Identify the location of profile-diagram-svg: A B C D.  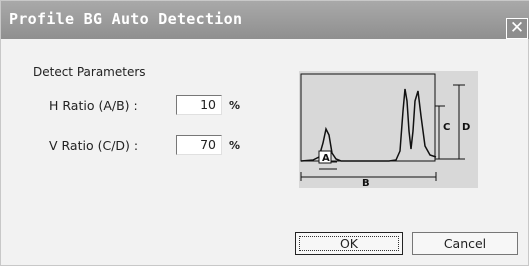
(385, 131).